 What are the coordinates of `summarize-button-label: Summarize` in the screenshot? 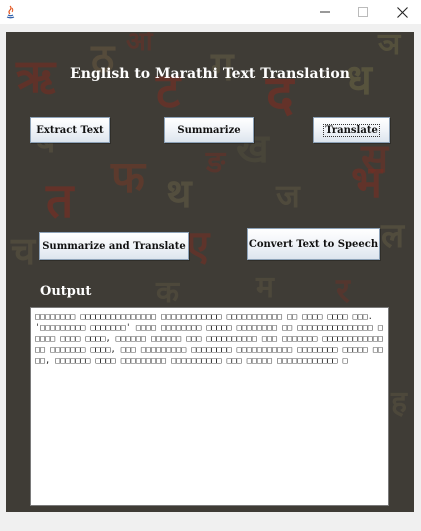 It's located at (209, 130).